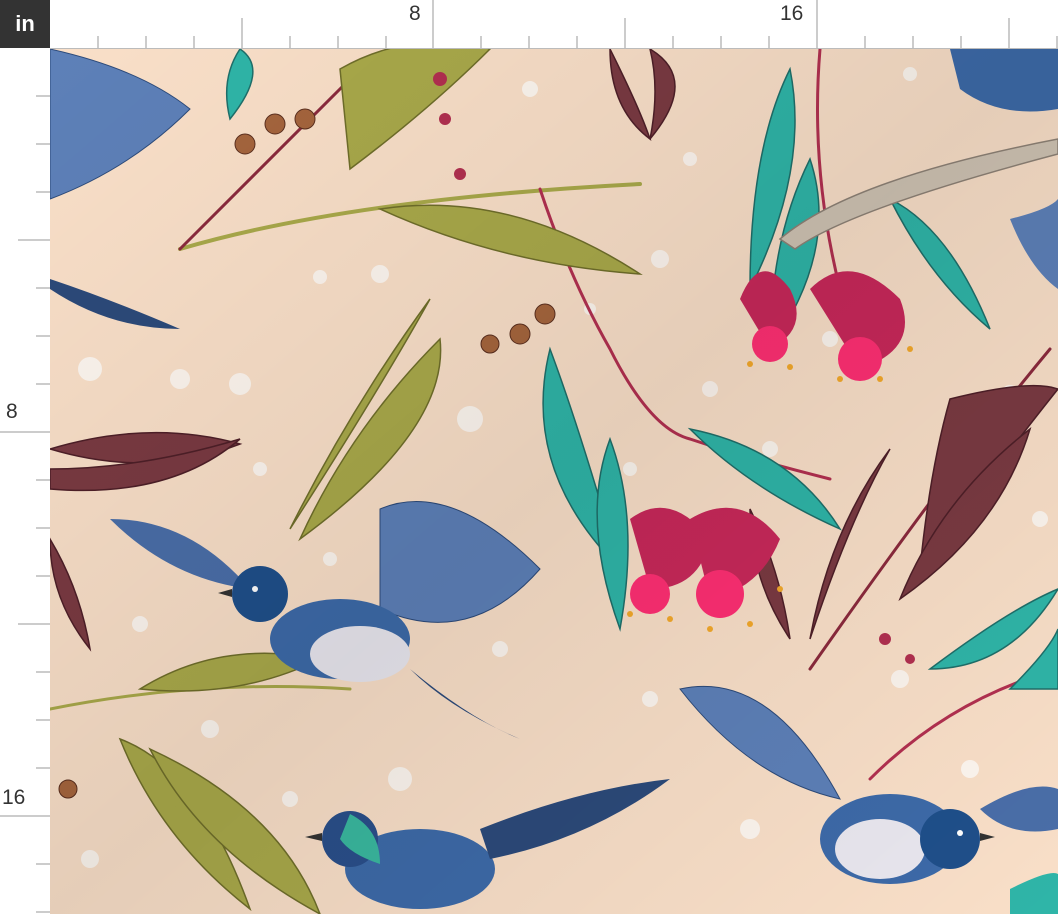 Image resolution: width=1058 pixels, height=914 pixels. I want to click on top-ruler: 8 16, so click(554, 24).